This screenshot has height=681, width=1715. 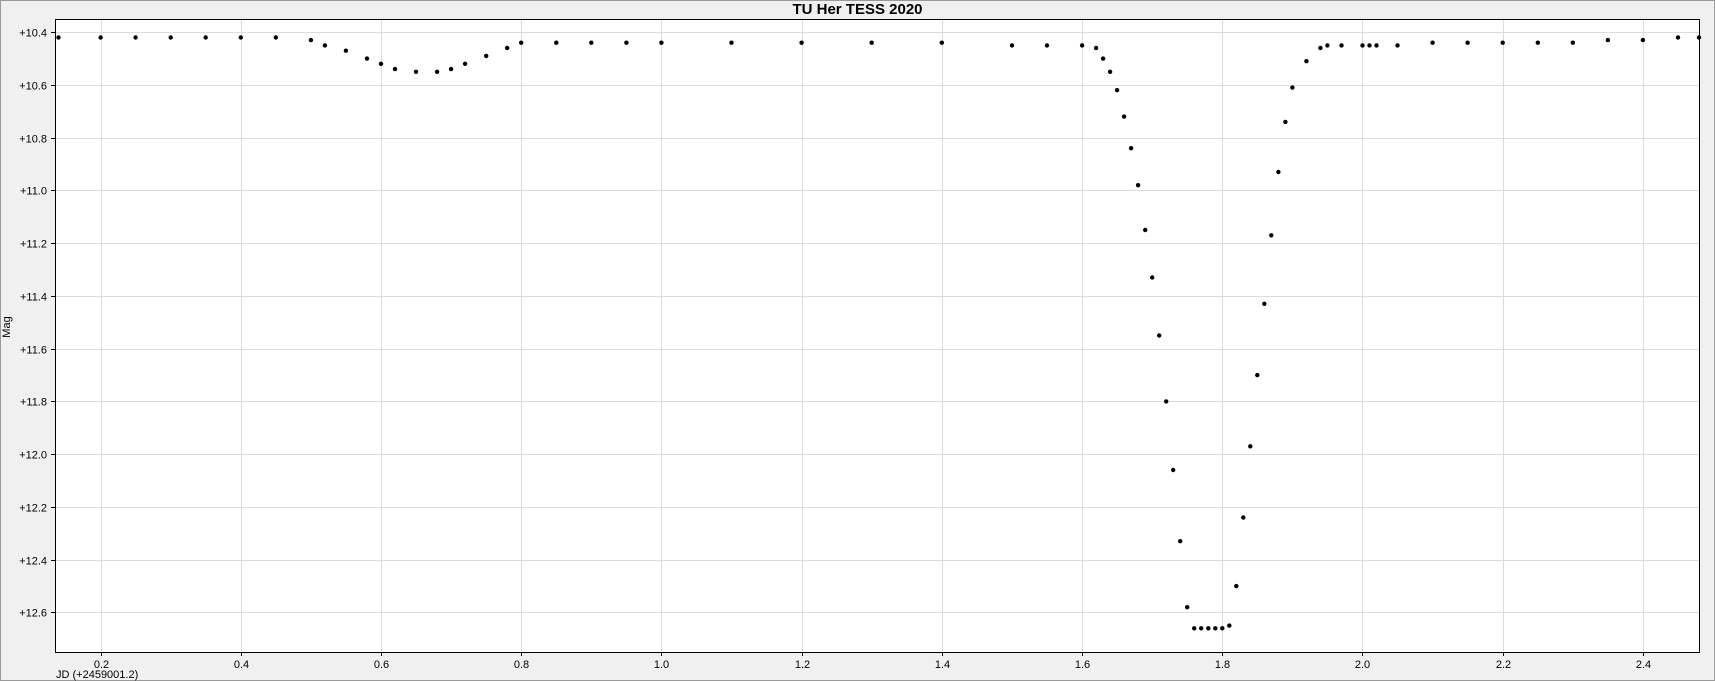 I want to click on x-axis-ticks: 0.2 0.4 0.6 0.8 1.0 1.2 1.4 1.6 1.8 2.0 2.2 2.4, so click(x=872, y=661).